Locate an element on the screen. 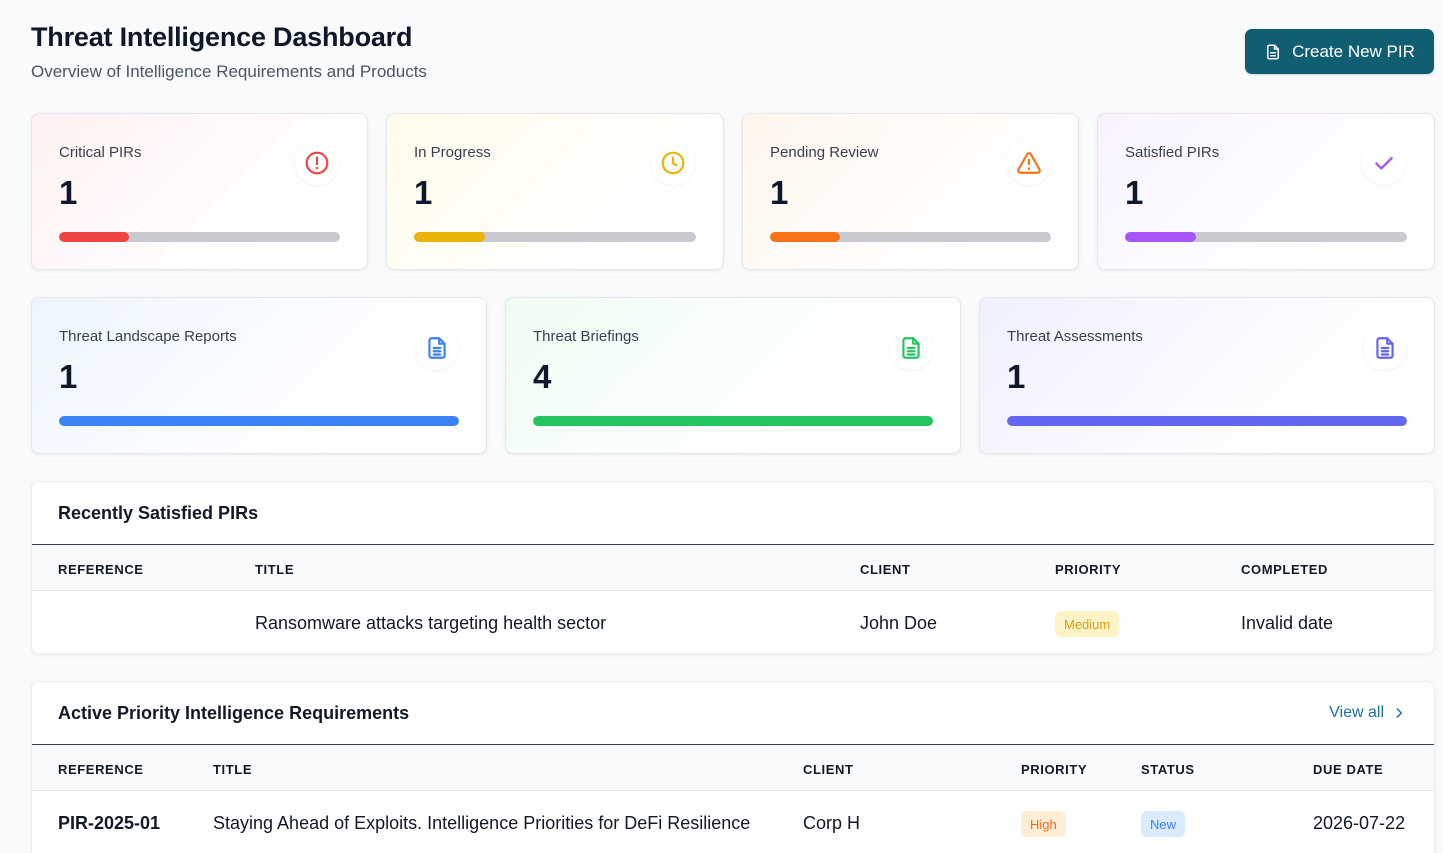  cell-client: John Doe is located at coordinates (899, 623).